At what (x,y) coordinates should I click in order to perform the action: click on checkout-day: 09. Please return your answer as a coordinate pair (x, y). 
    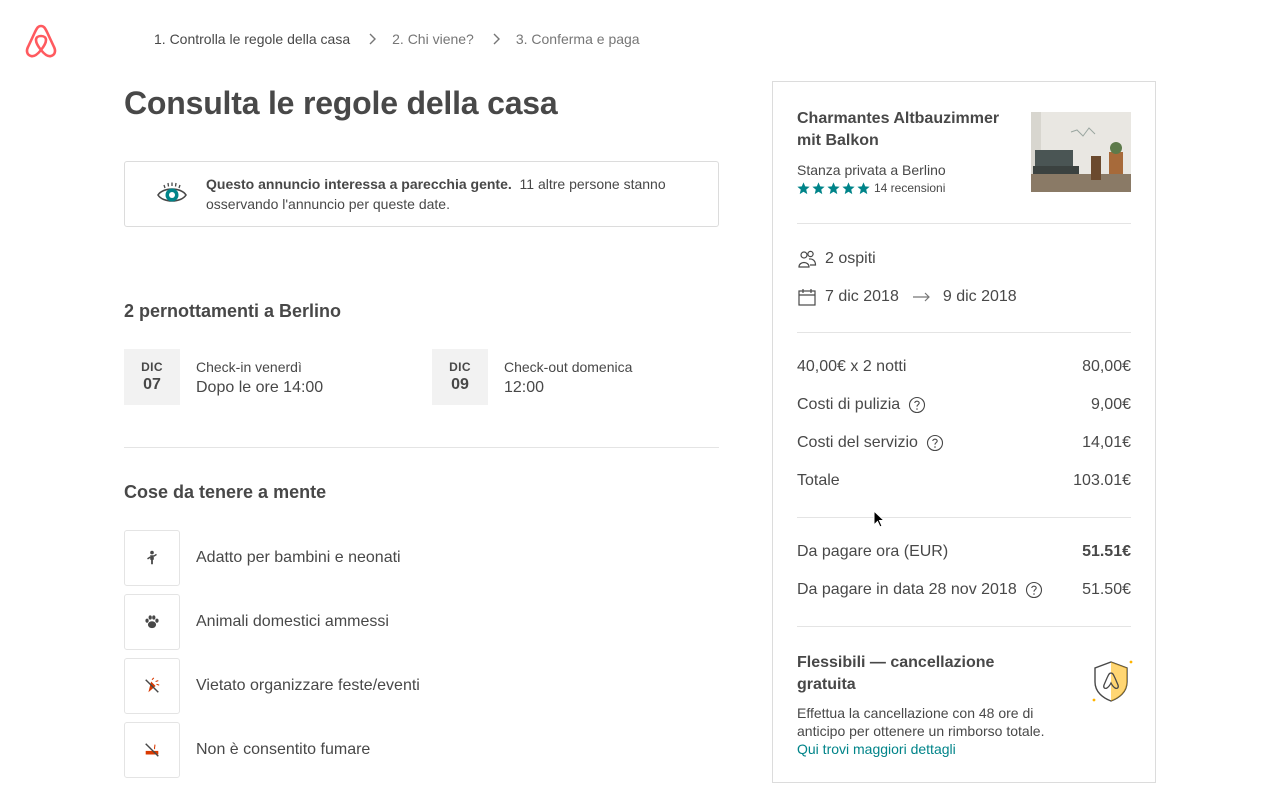
    Looking at the image, I should click on (460, 384).